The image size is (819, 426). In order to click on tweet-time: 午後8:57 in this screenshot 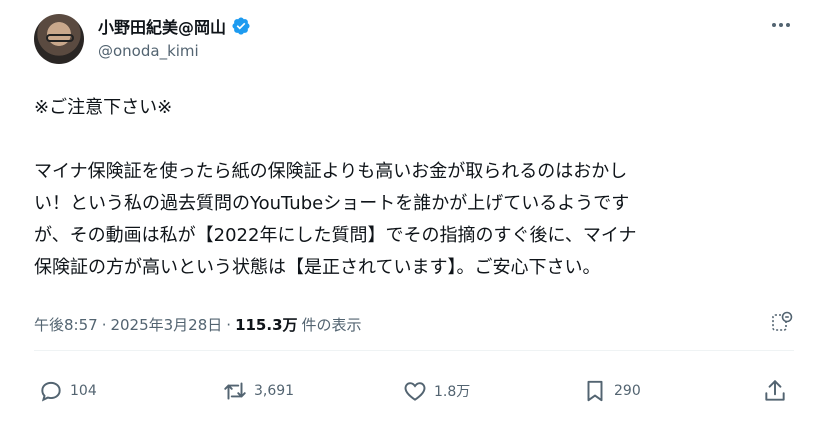, I will do `click(66, 324)`.